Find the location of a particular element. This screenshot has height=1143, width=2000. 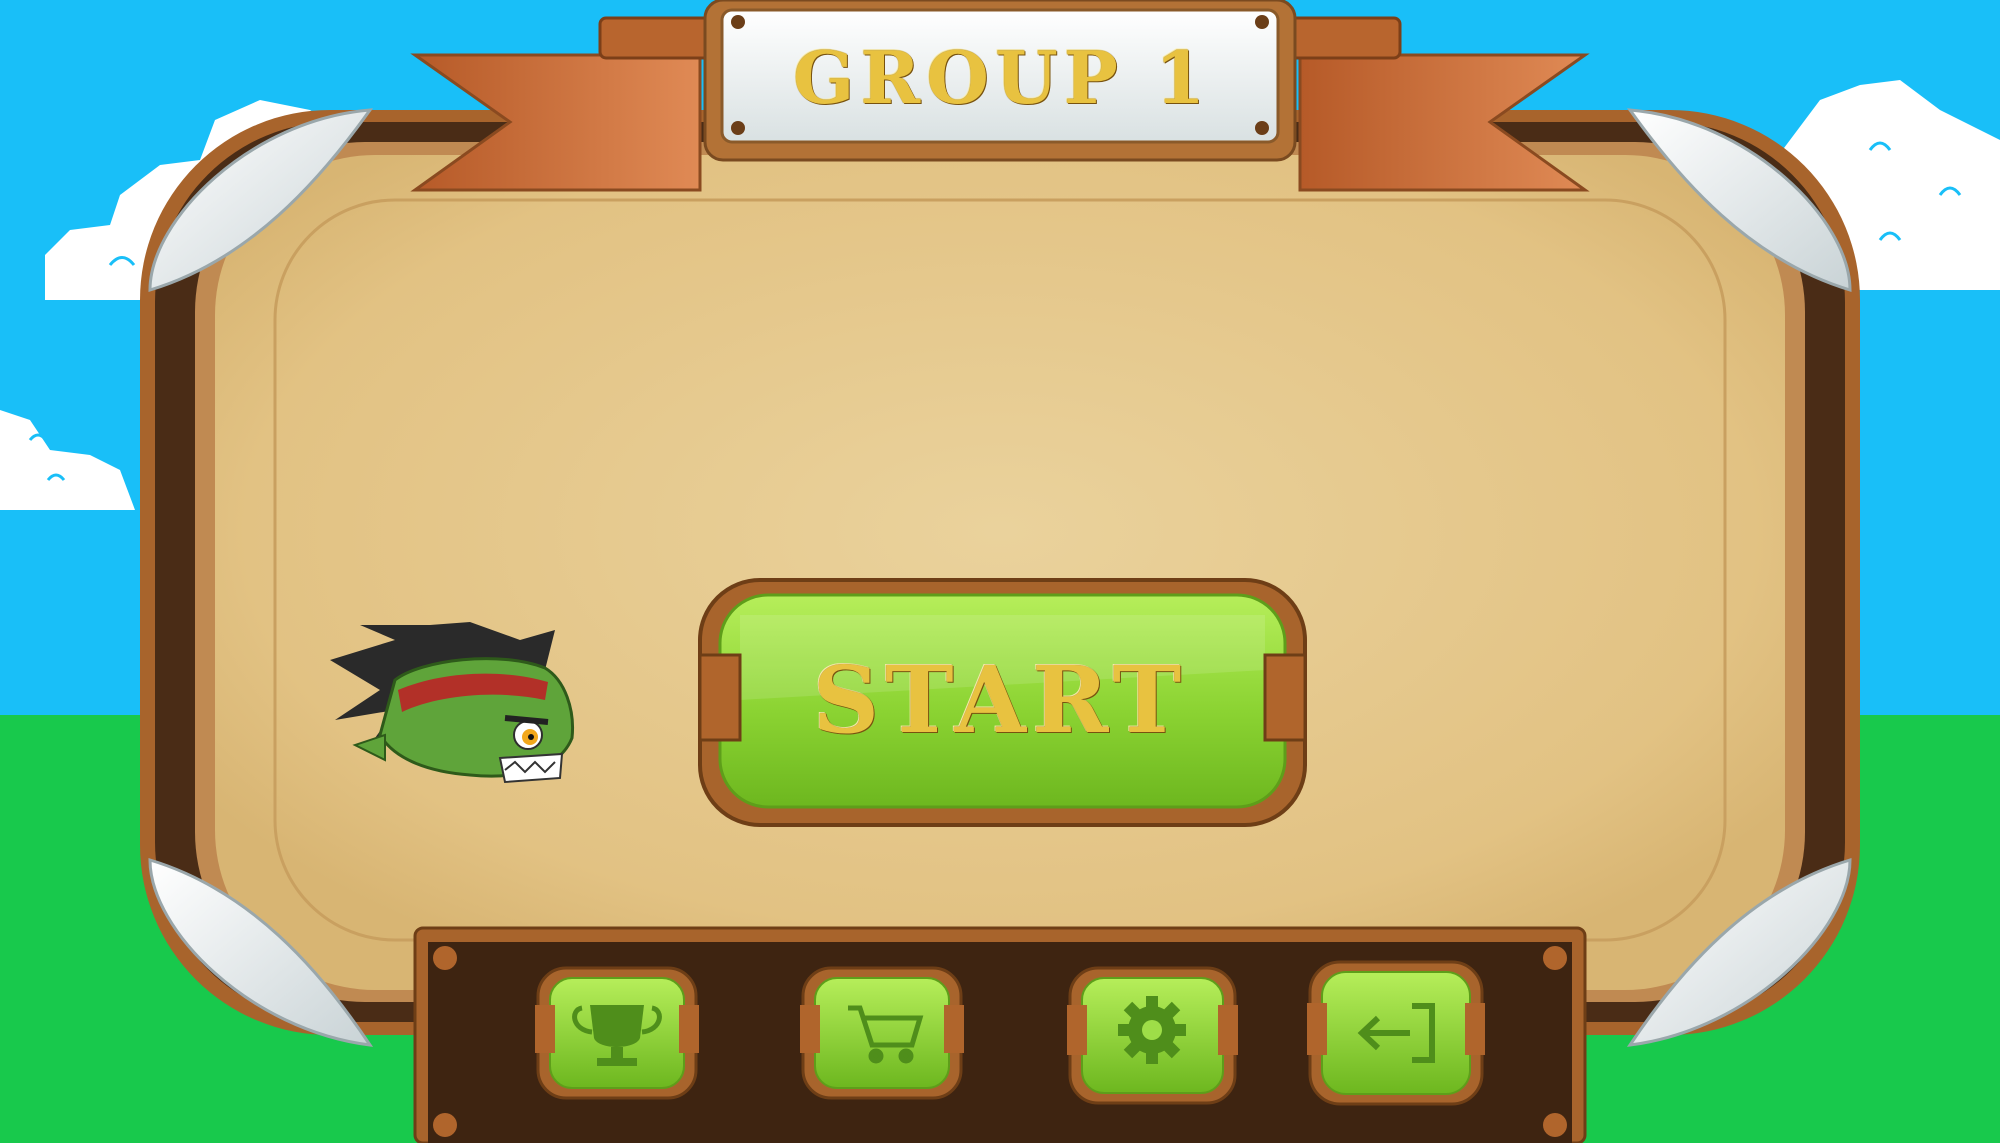

settings-button is located at coordinates (1152, 1035).